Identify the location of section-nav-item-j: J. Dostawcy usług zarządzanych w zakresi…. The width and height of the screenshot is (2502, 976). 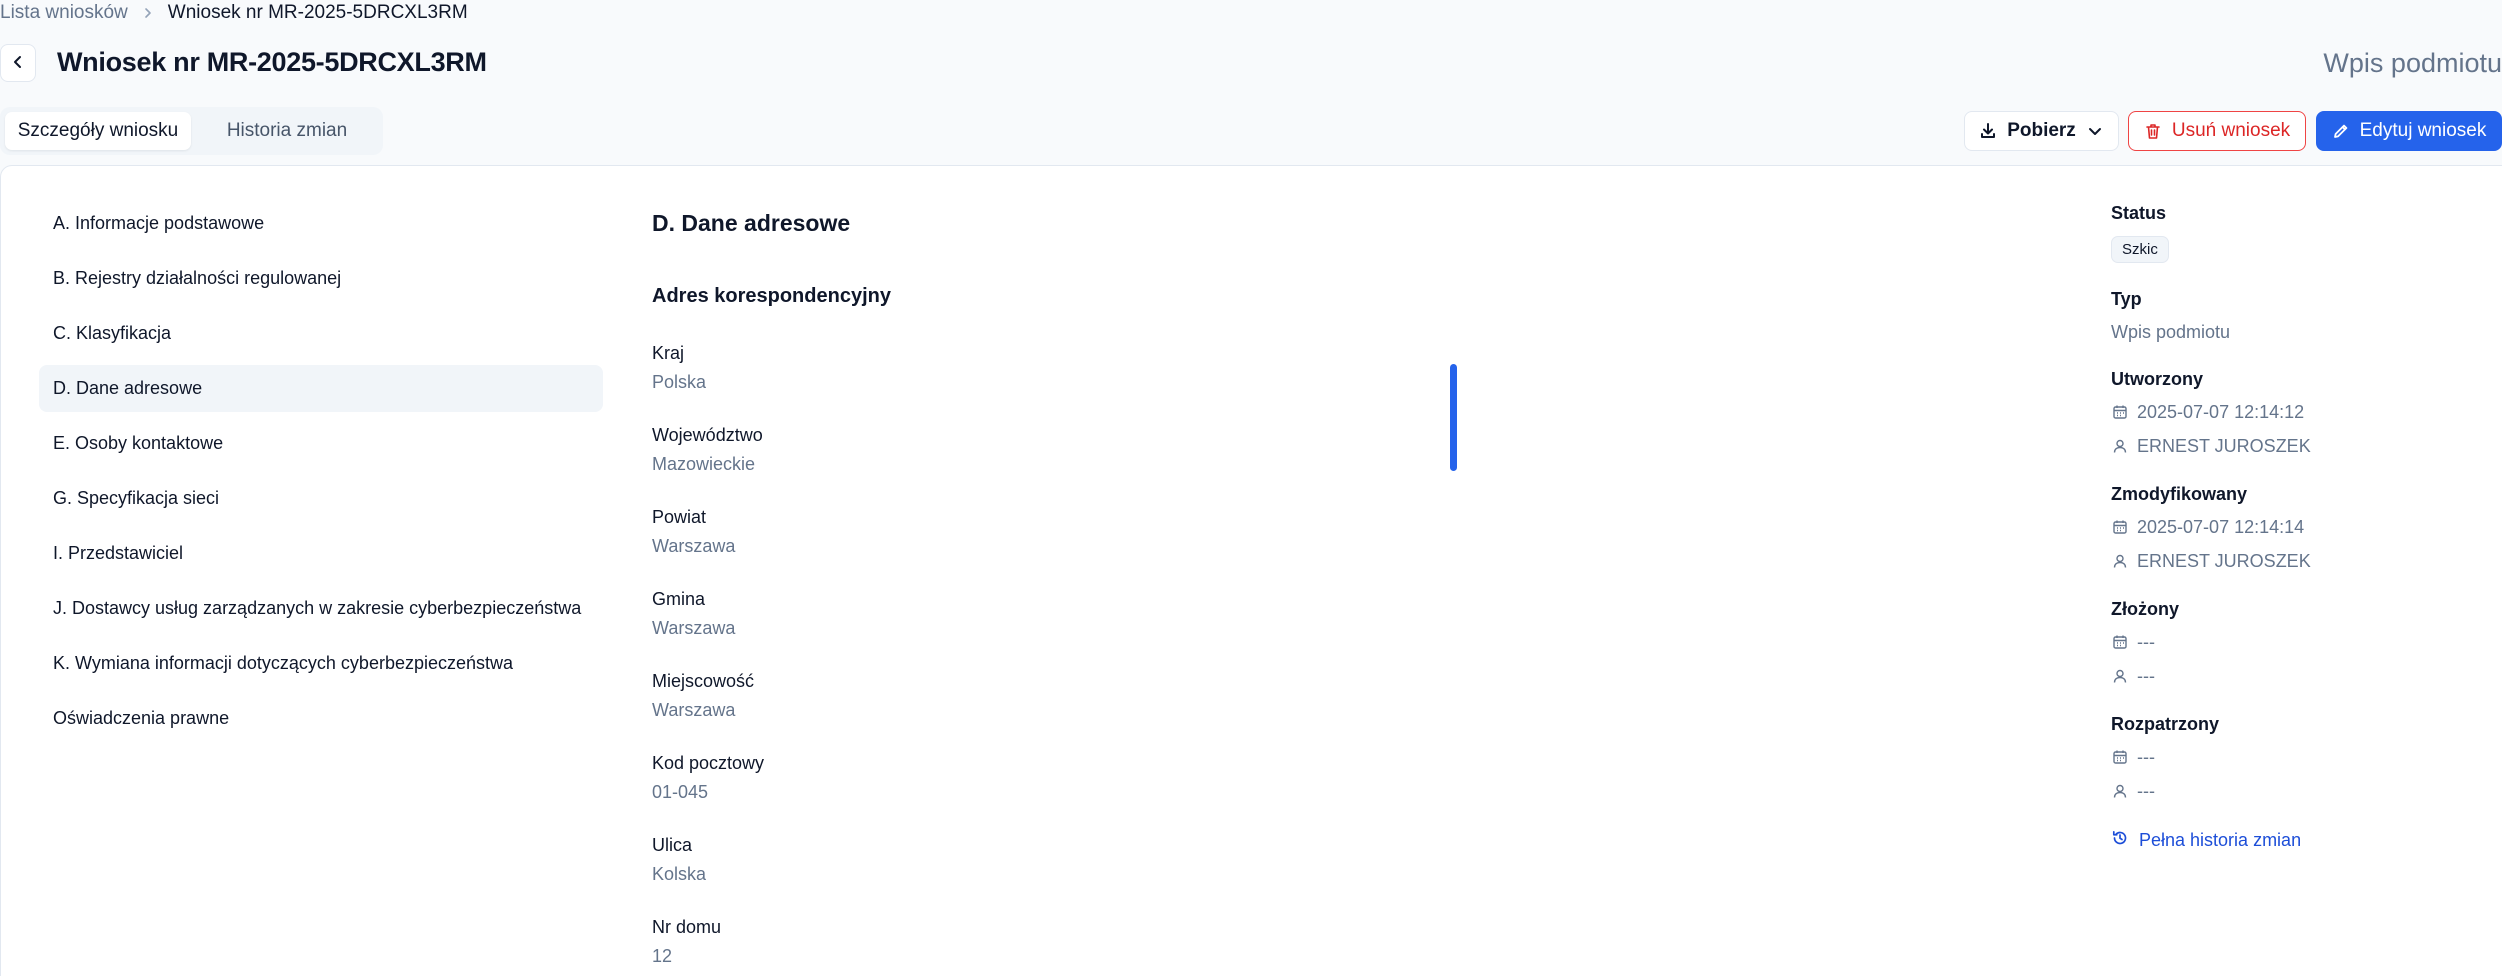
(321, 608).